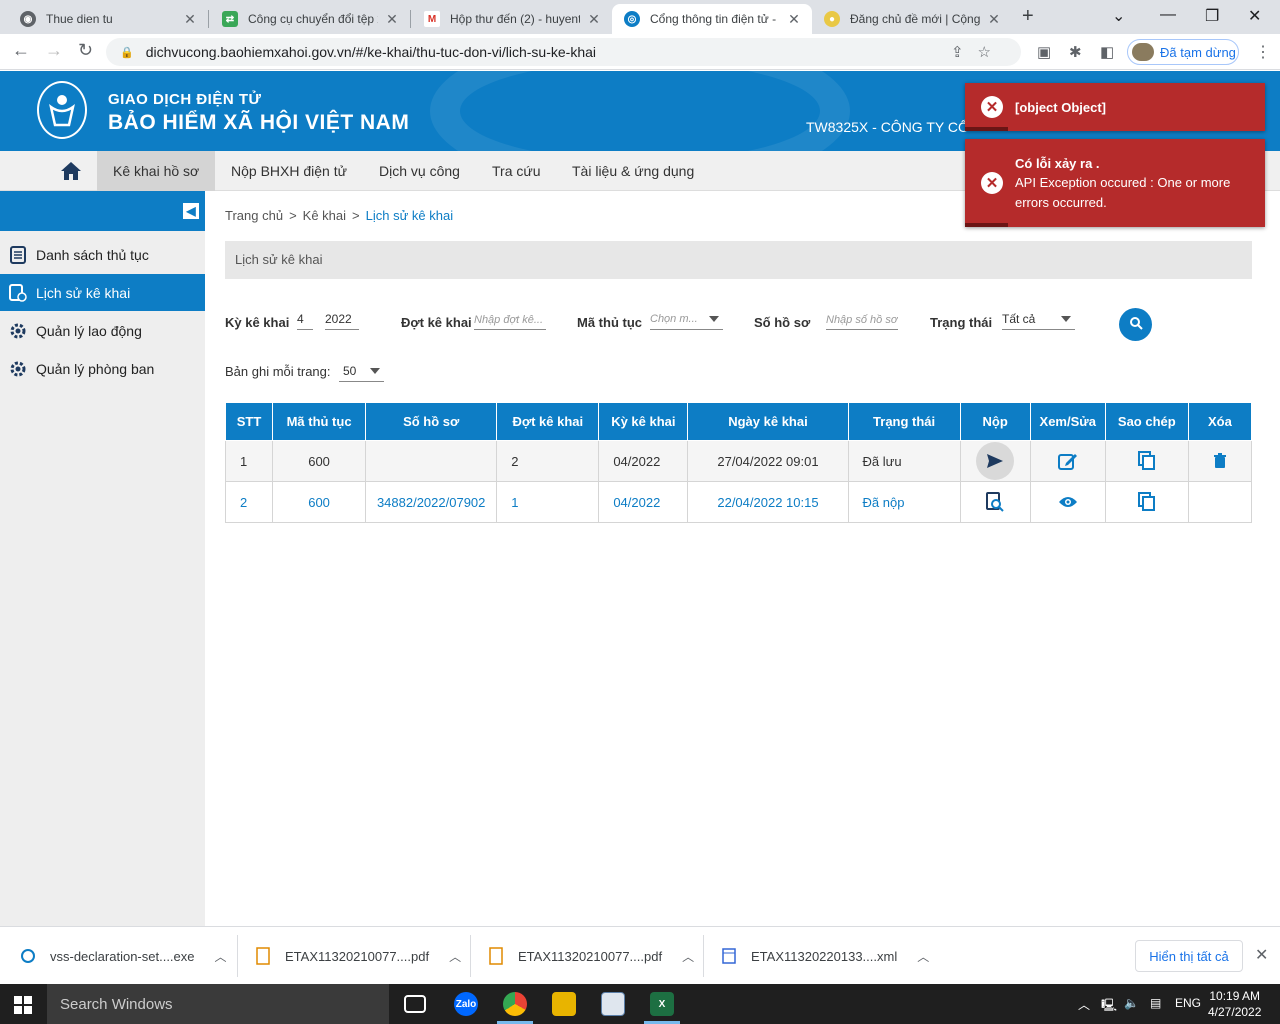  What do you see at coordinates (862, 319) in the screenshot?
I see `so-ho-so-input` at bounding box center [862, 319].